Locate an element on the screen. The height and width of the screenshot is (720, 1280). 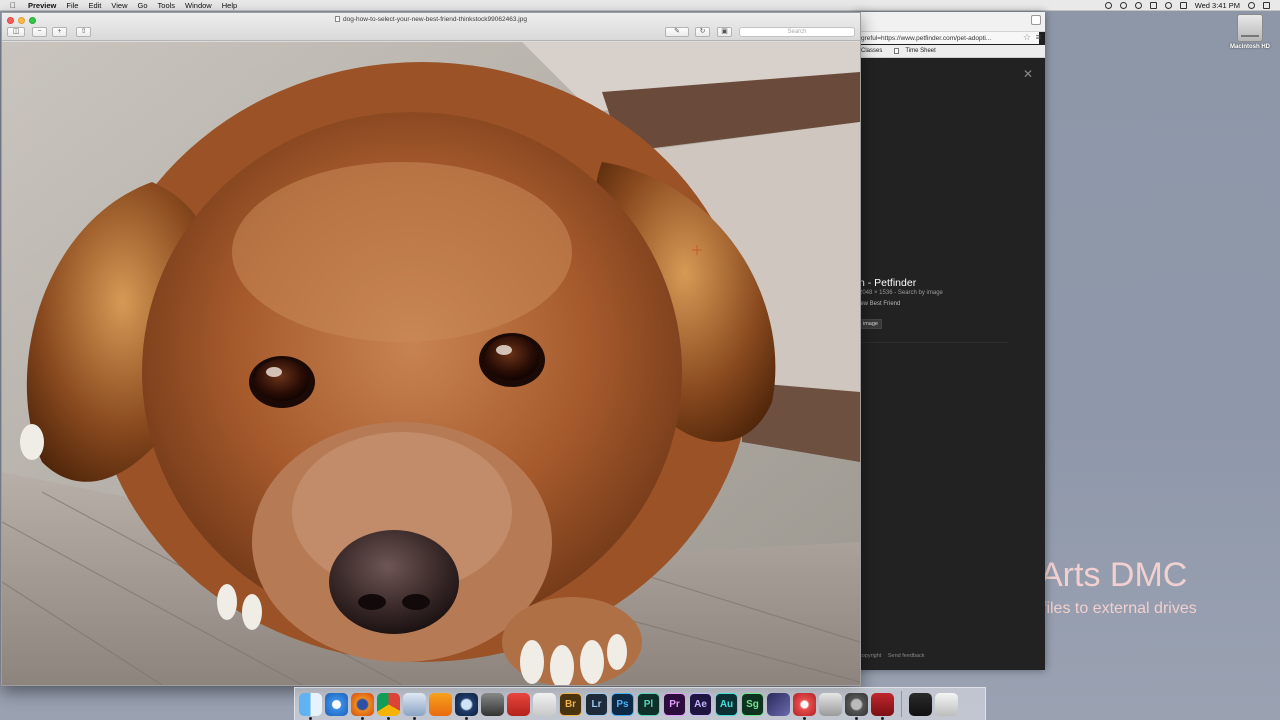
menu-app-name: Preview is located at coordinates (42, 5).